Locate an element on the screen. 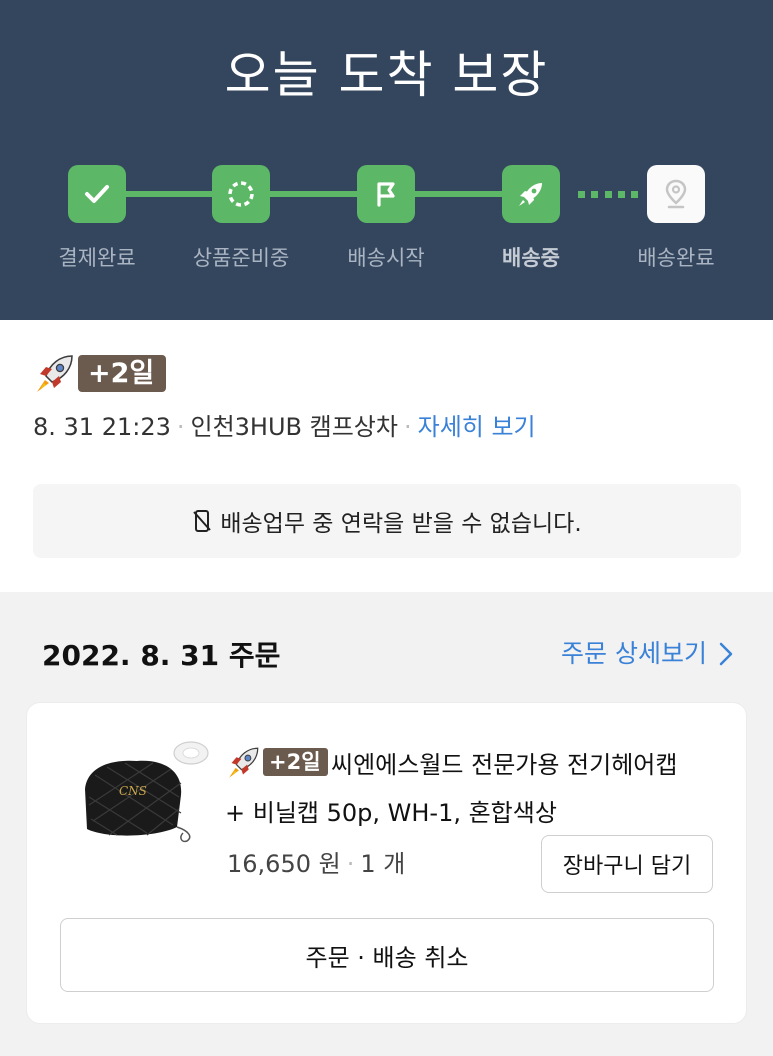 This screenshot has height=1056, width=773. check-icon is located at coordinates (97, 194).